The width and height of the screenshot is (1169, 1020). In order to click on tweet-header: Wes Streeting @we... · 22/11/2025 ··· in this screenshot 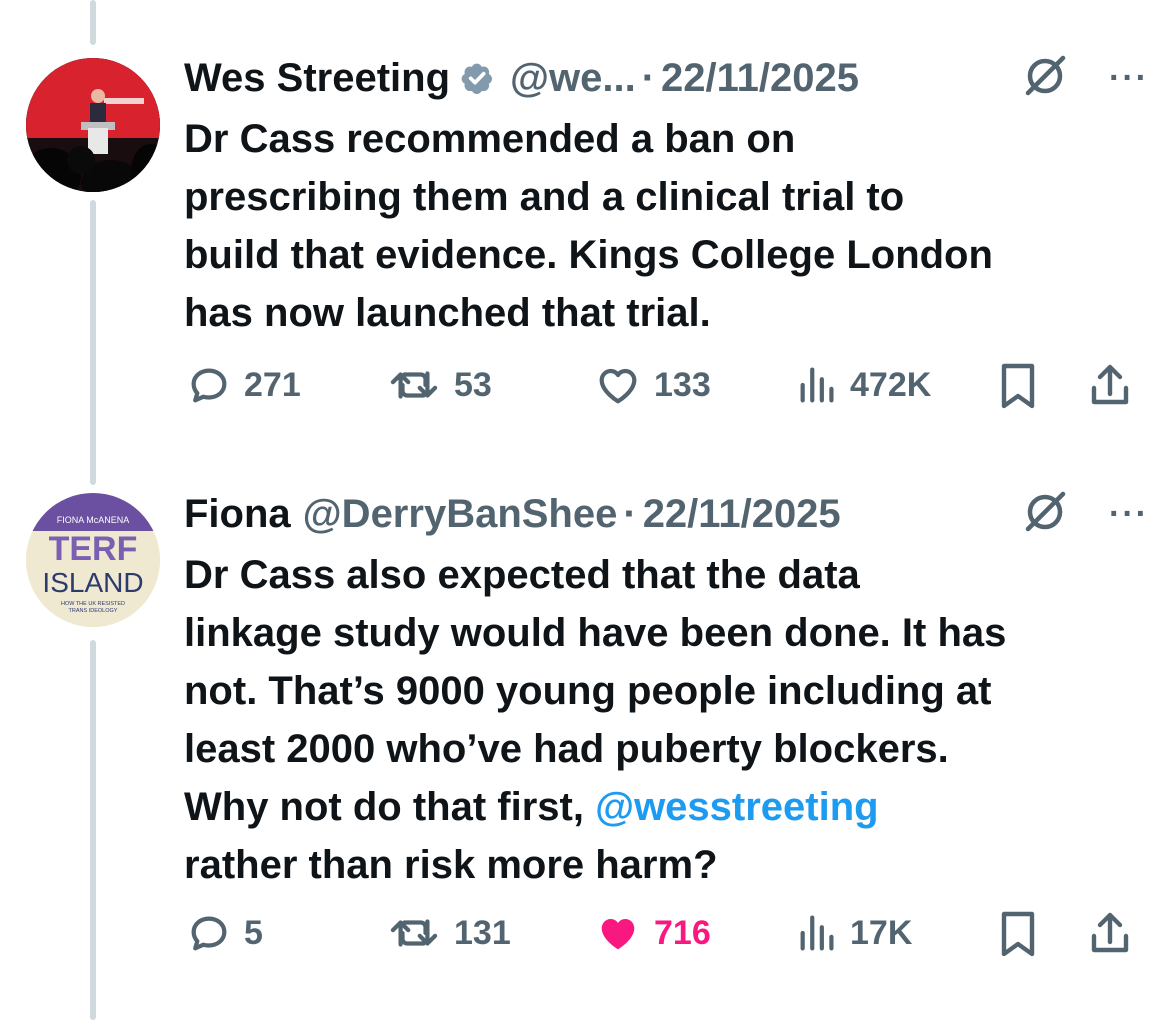, I will do `click(666, 78)`.